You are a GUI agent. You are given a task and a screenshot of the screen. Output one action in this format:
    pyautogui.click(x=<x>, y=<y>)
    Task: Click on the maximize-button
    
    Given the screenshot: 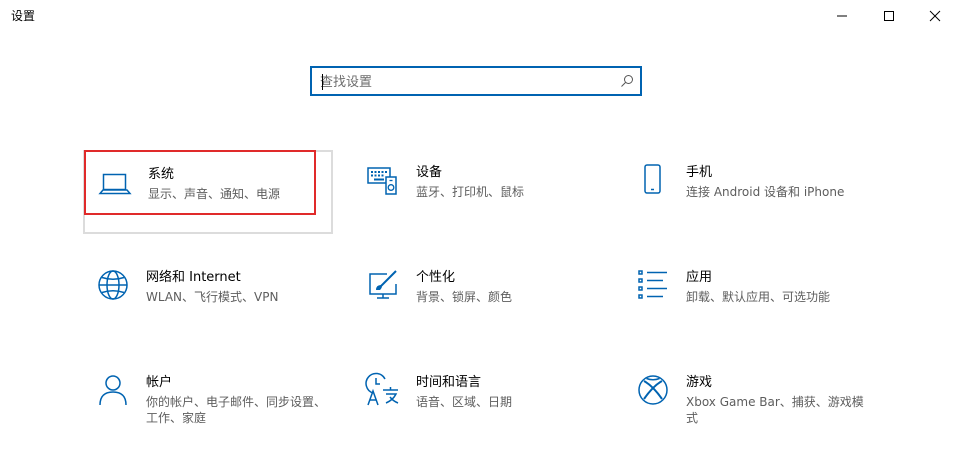 What is the action you would take?
    pyautogui.click(x=889, y=16)
    